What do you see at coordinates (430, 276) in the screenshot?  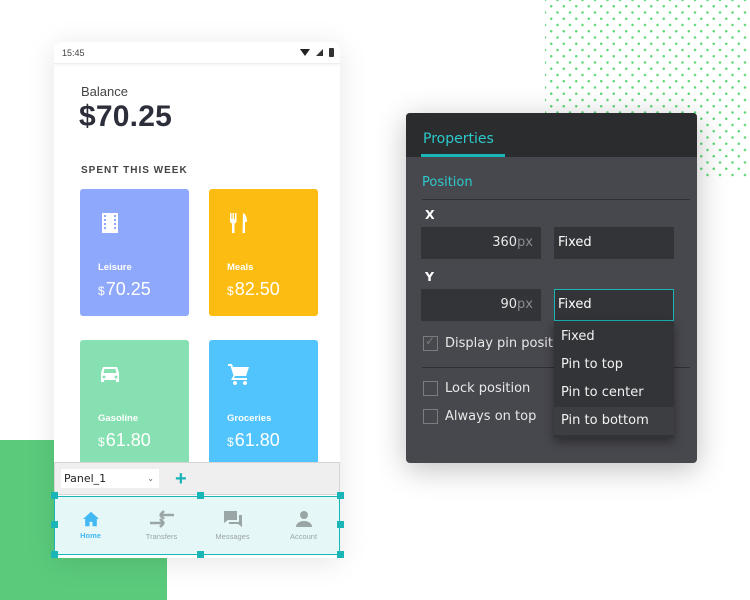 I see `y-label: Y` at bounding box center [430, 276].